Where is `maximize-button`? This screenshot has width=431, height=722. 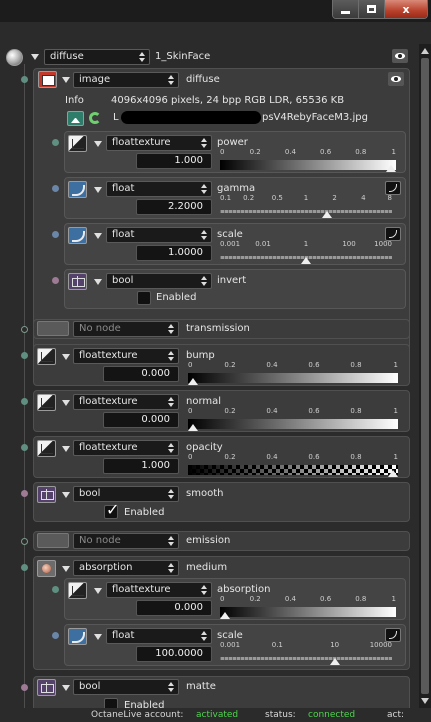
maximize-button is located at coordinates (372, 9).